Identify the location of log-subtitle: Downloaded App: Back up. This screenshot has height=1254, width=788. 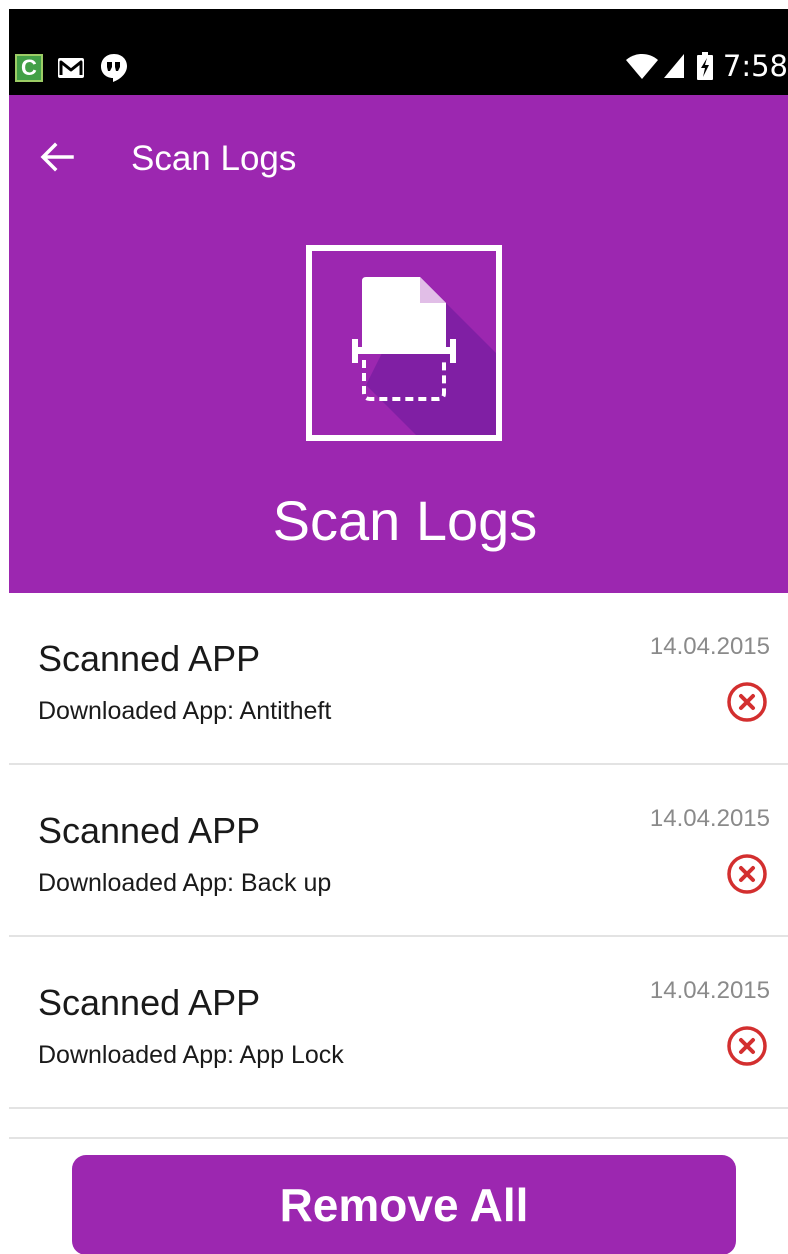
(185, 883).